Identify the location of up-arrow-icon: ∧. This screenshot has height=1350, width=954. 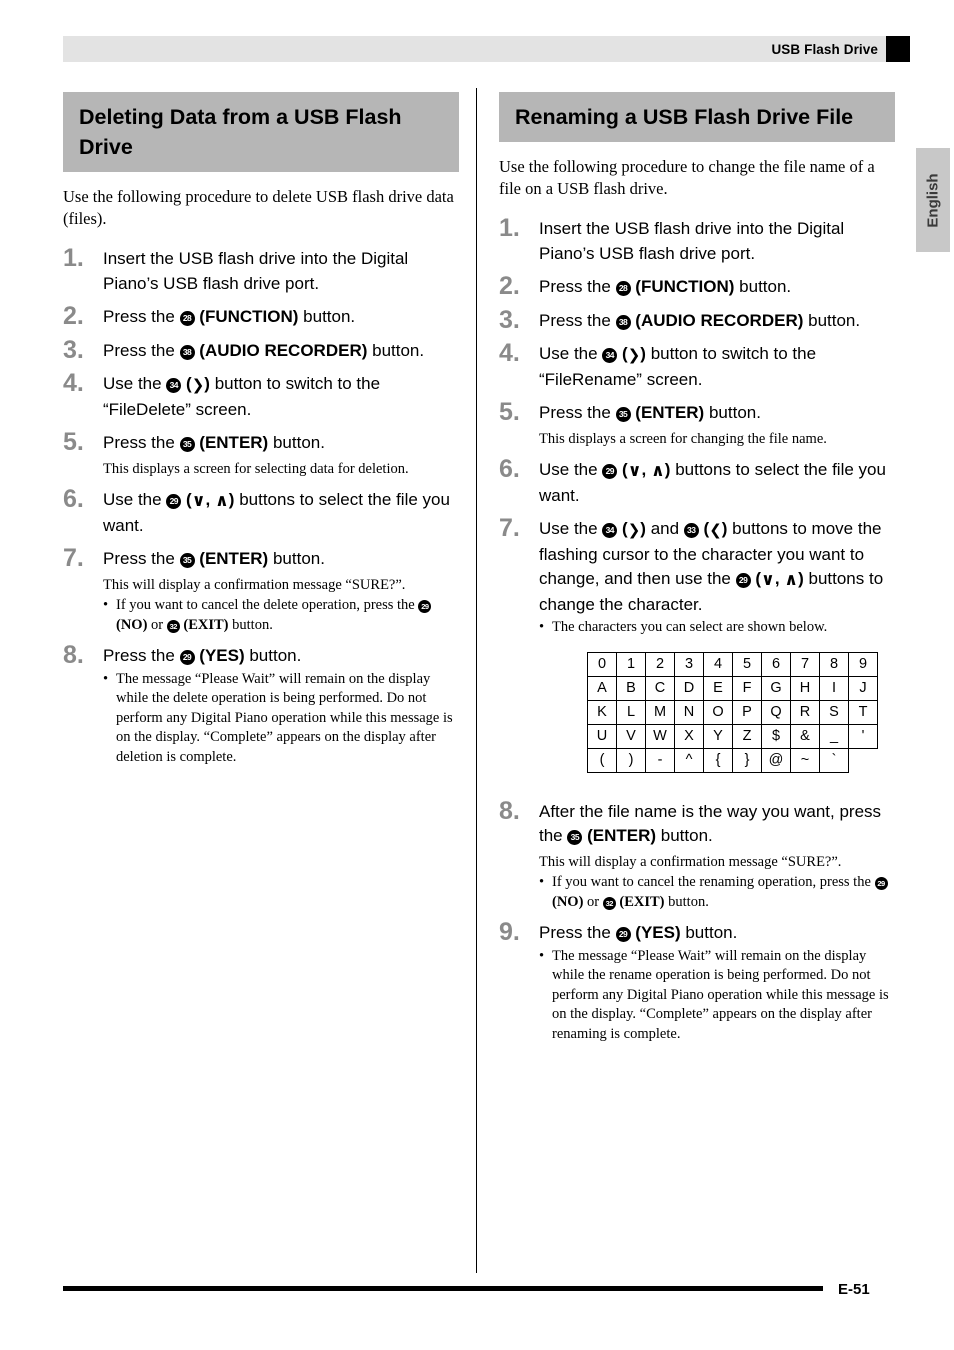
(791, 580).